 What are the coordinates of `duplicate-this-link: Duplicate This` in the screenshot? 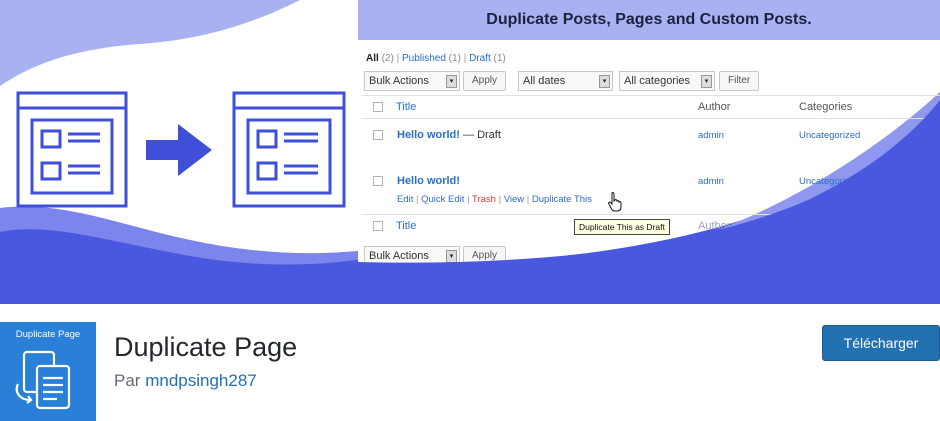 It's located at (562, 199).